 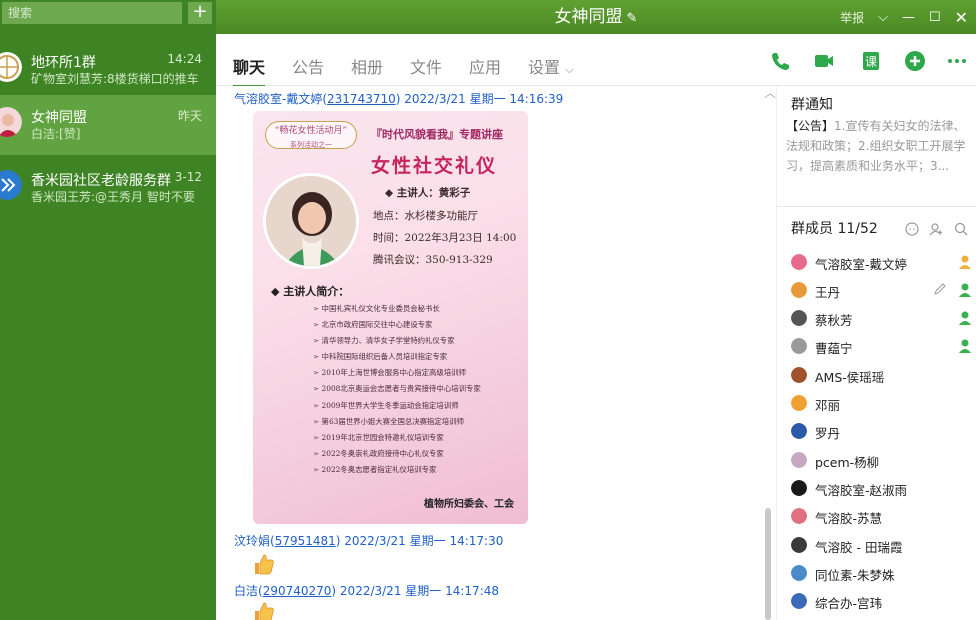 What do you see at coordinates (249, 70) in the screenshot?
I see `tab-chat: 聊天` at bounding box center [249, 70].